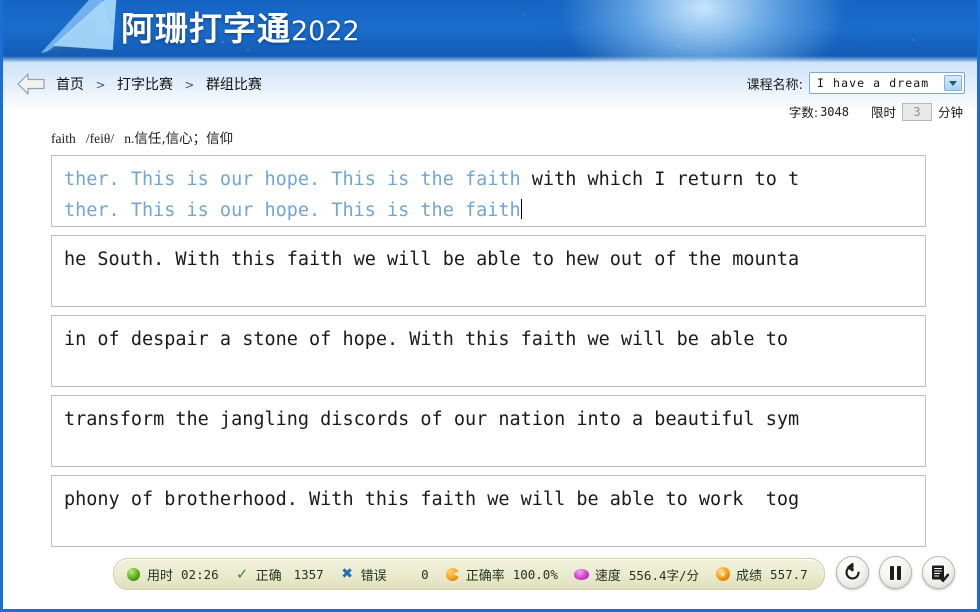 Image resolution: width=980 pixels, height=612 pixels. Describe the element at coordinates (607, 576) in the screenshot. I see `stat-label: 速度` at that location.